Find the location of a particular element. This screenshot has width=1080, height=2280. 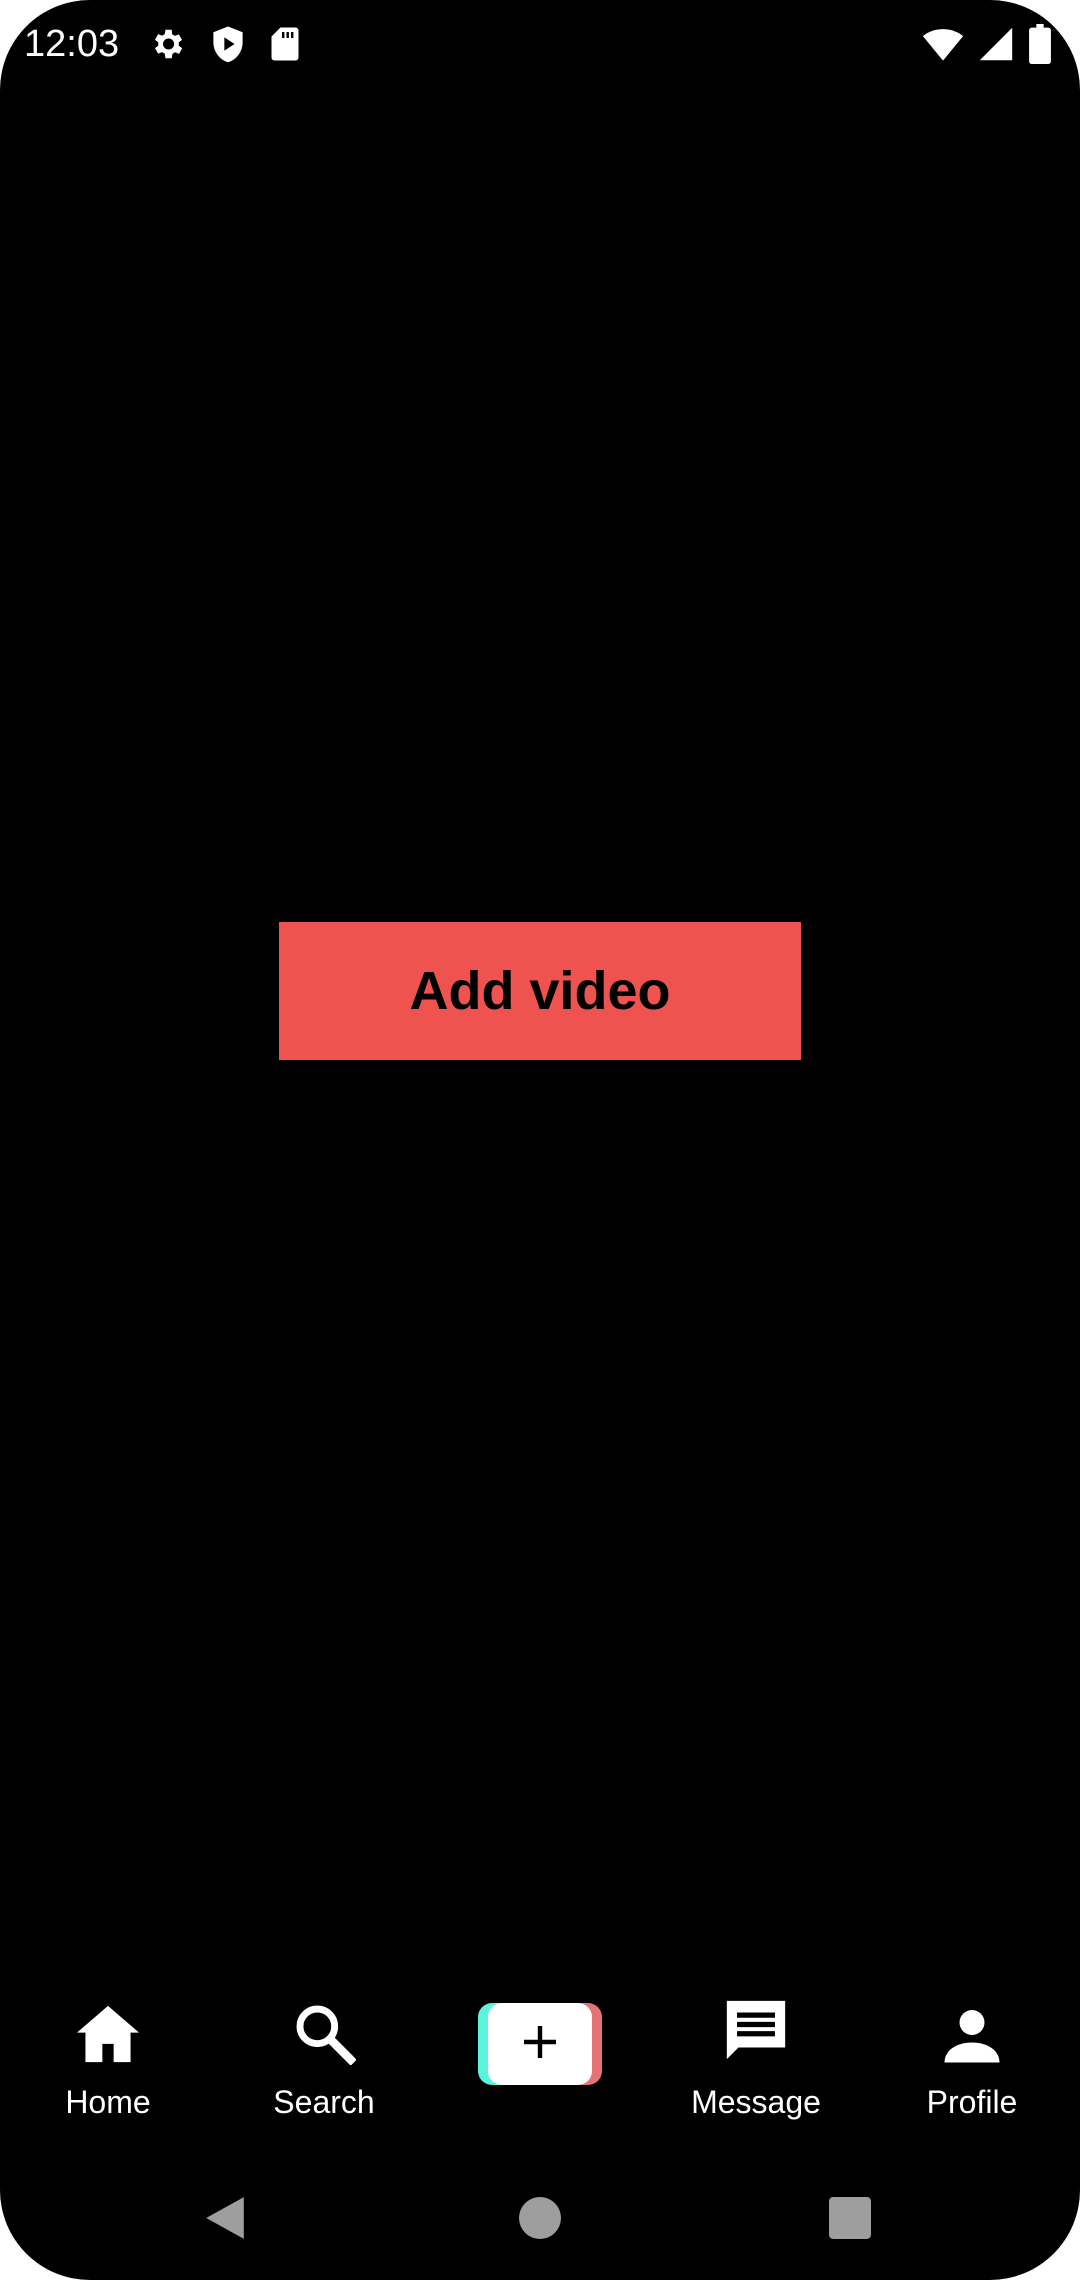

gear-icon is located at coordinates (167, 44).